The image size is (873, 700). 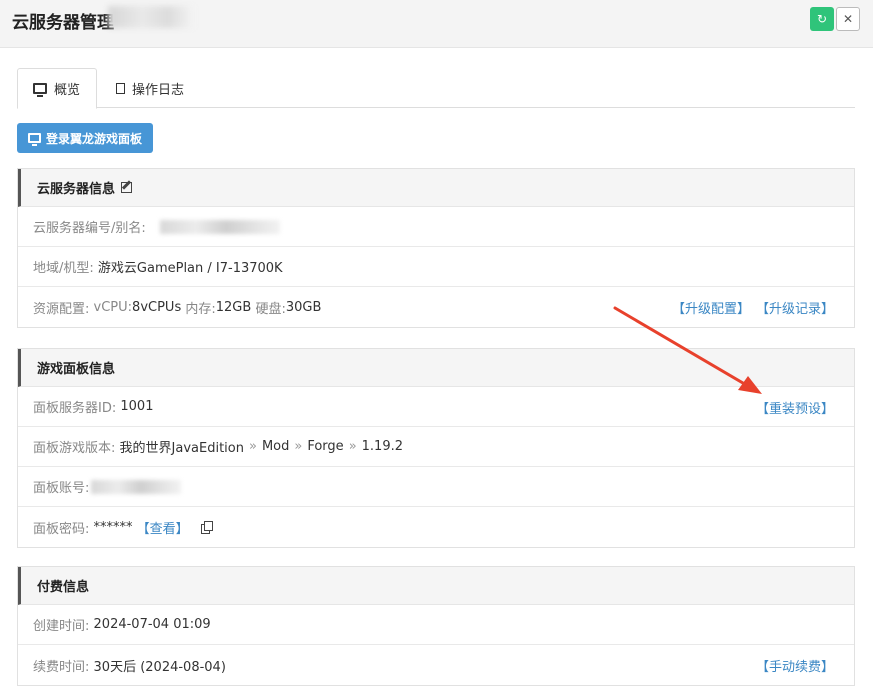 I want to click on panel-header: 游戏面板信息, so click(x=436, y=368).